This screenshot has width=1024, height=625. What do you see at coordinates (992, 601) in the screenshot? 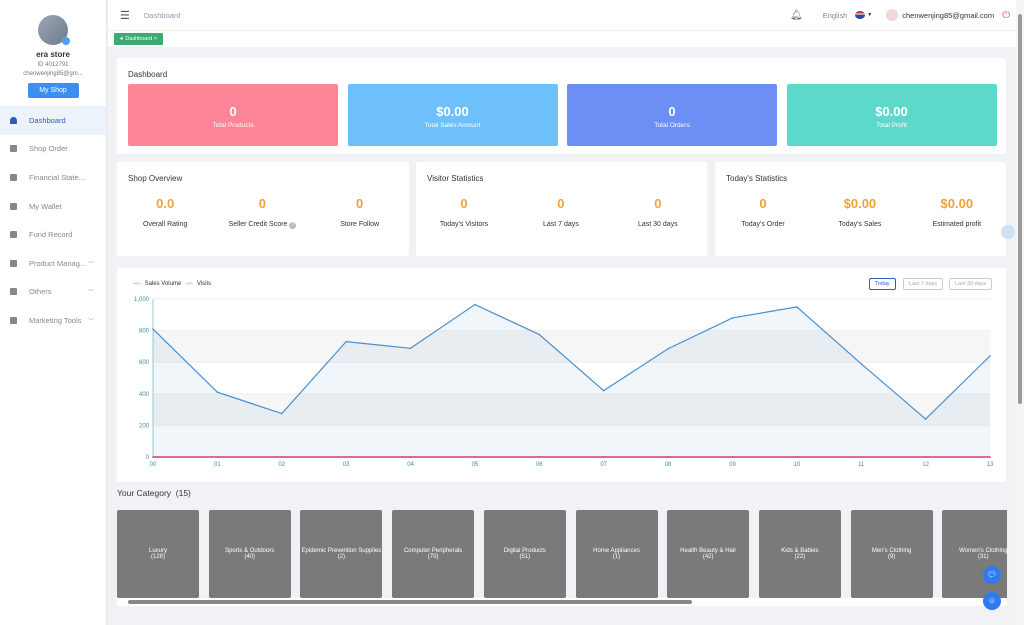
I see `support-button: ☺` at bounding box center [992, 601].